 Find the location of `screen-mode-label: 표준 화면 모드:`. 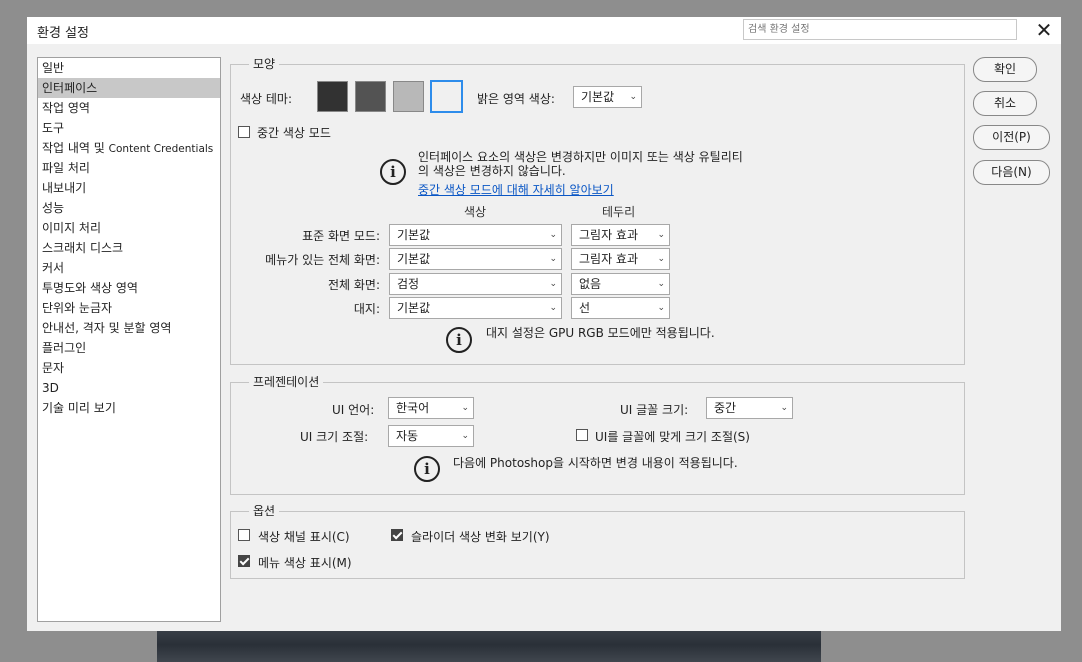

screen-mode-label: 표준 화면 모드: is located at coordinates (341, 236).